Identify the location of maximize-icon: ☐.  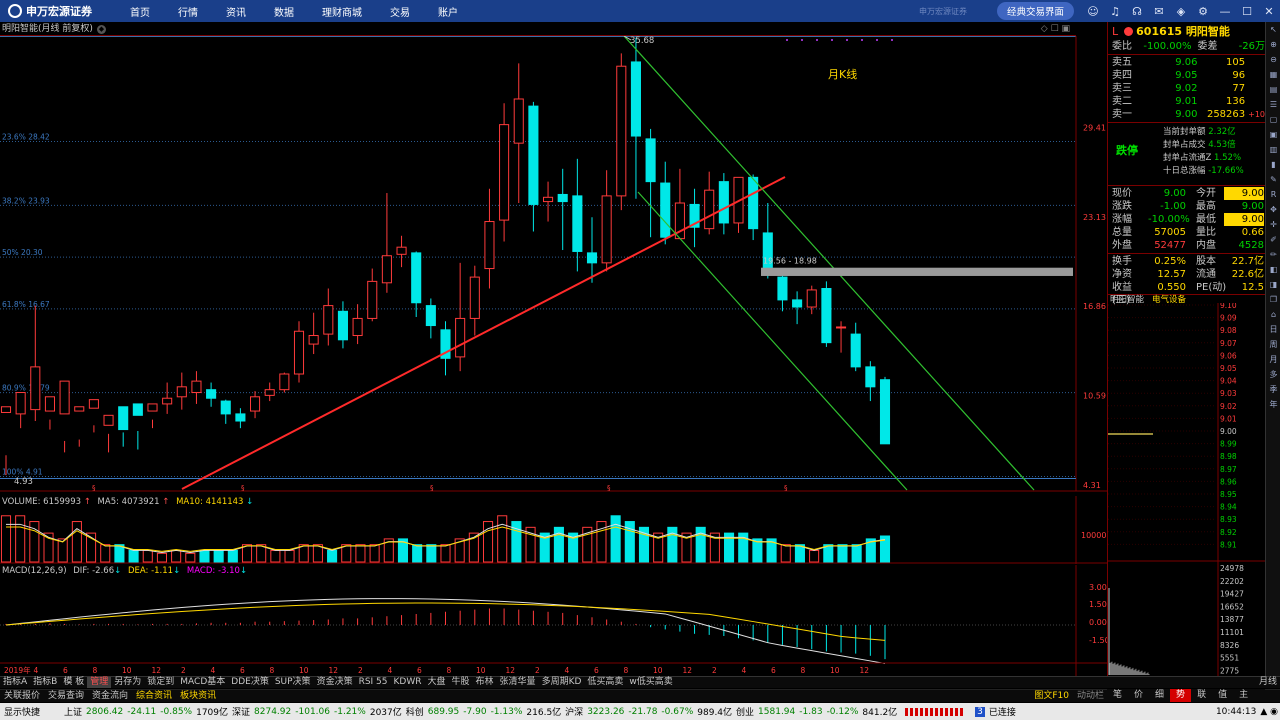
(1247, 11).